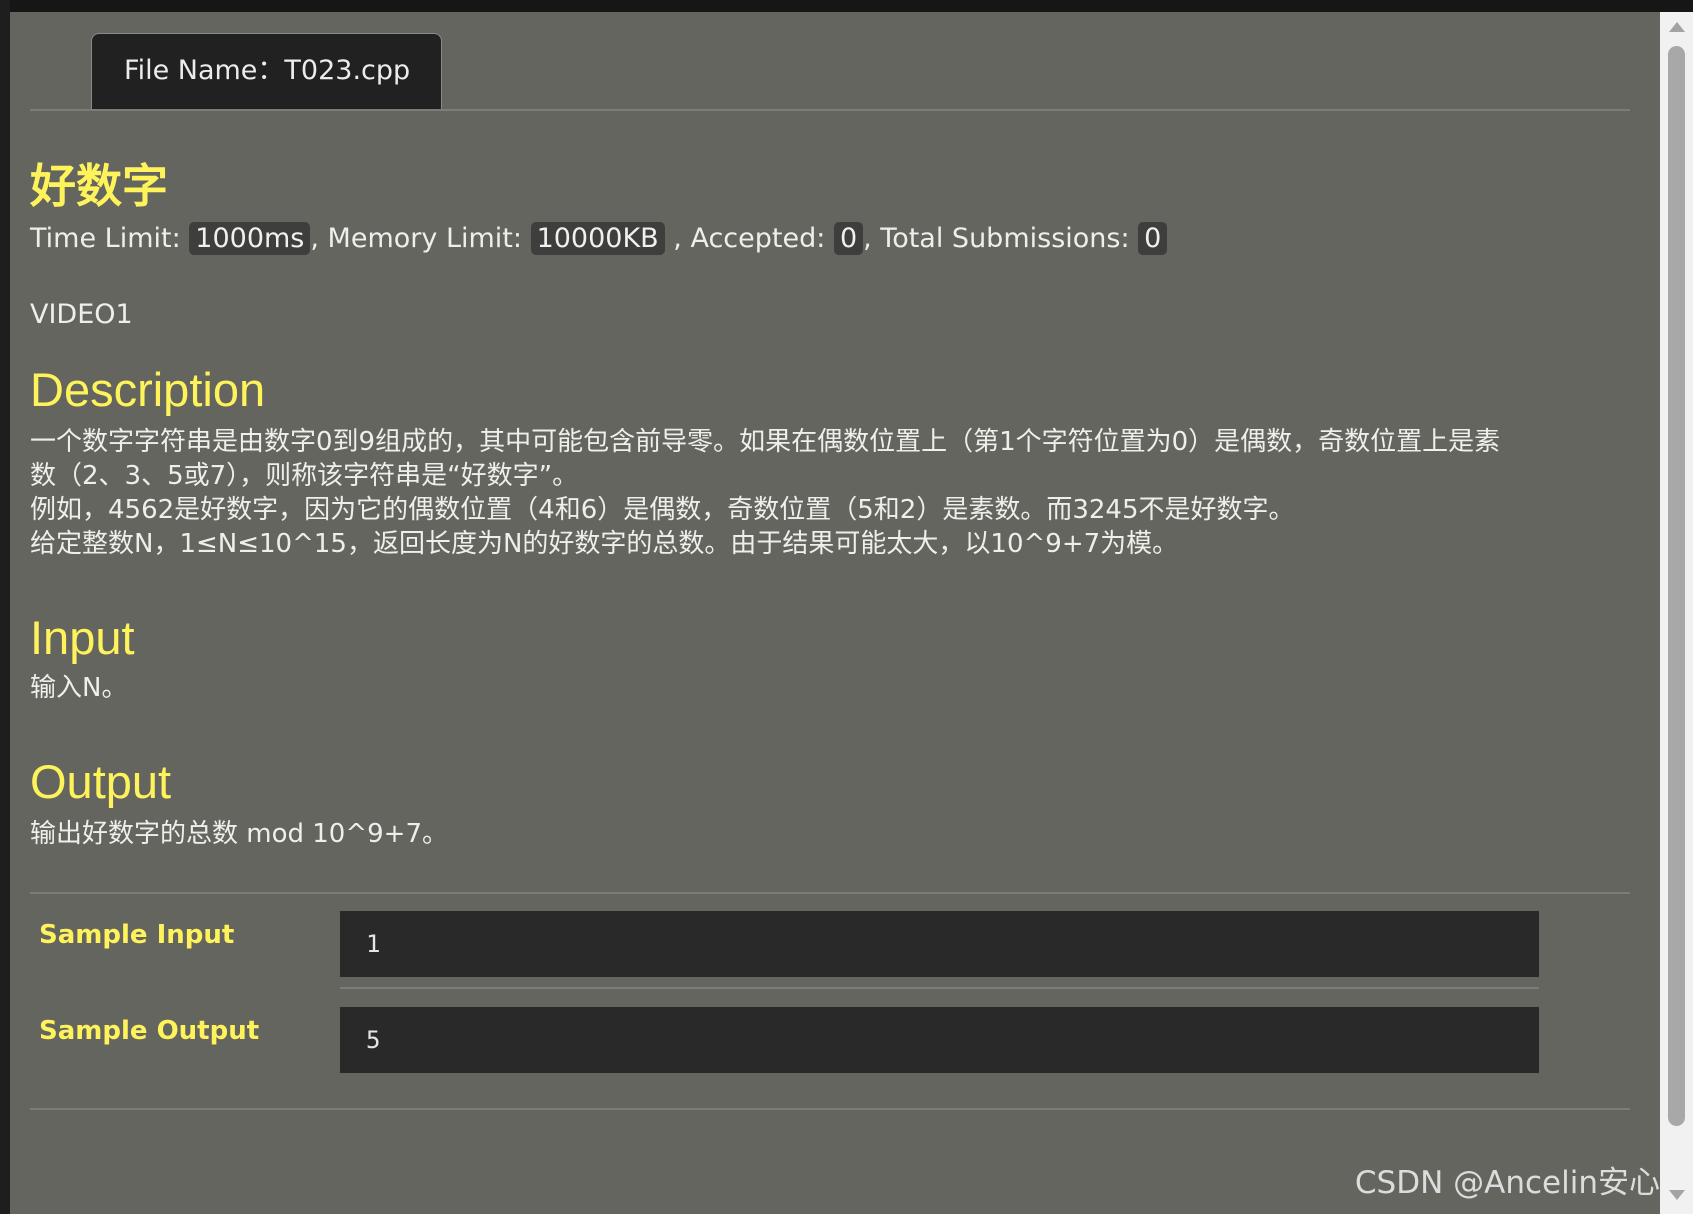  Describe the element at coordinates (939, 944) in the screenshot. I see `sample-input-box: 1` at that location.